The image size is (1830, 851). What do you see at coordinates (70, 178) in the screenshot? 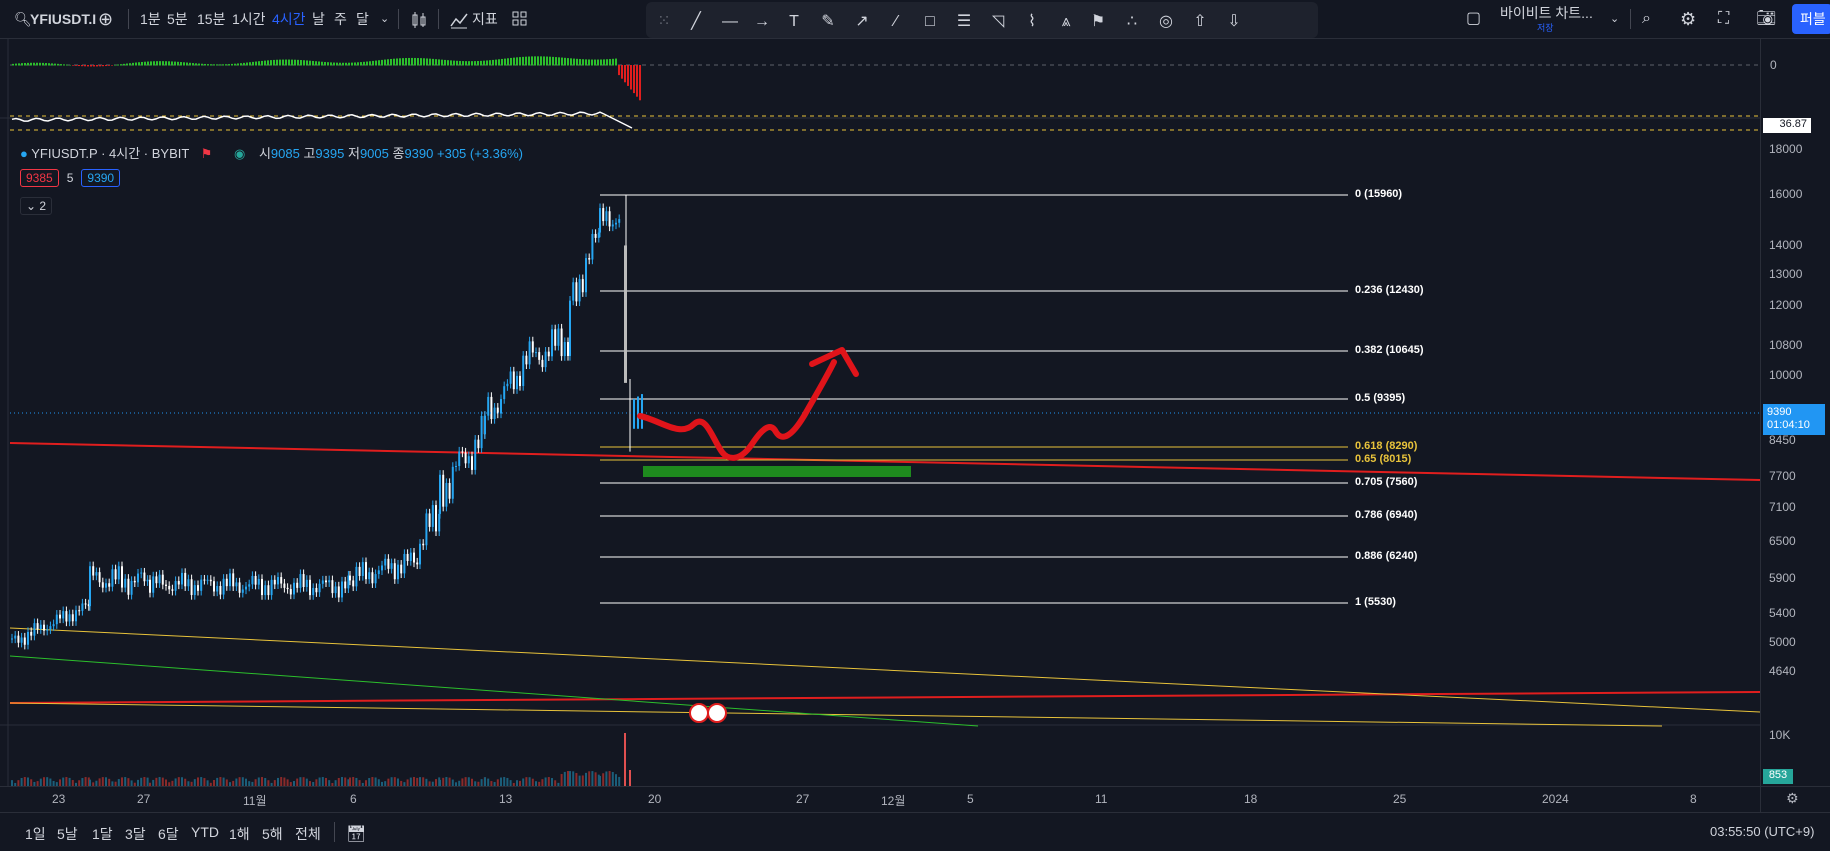
I see `bid-ask: 9385 5 9390` at bounding box center [70, 178].